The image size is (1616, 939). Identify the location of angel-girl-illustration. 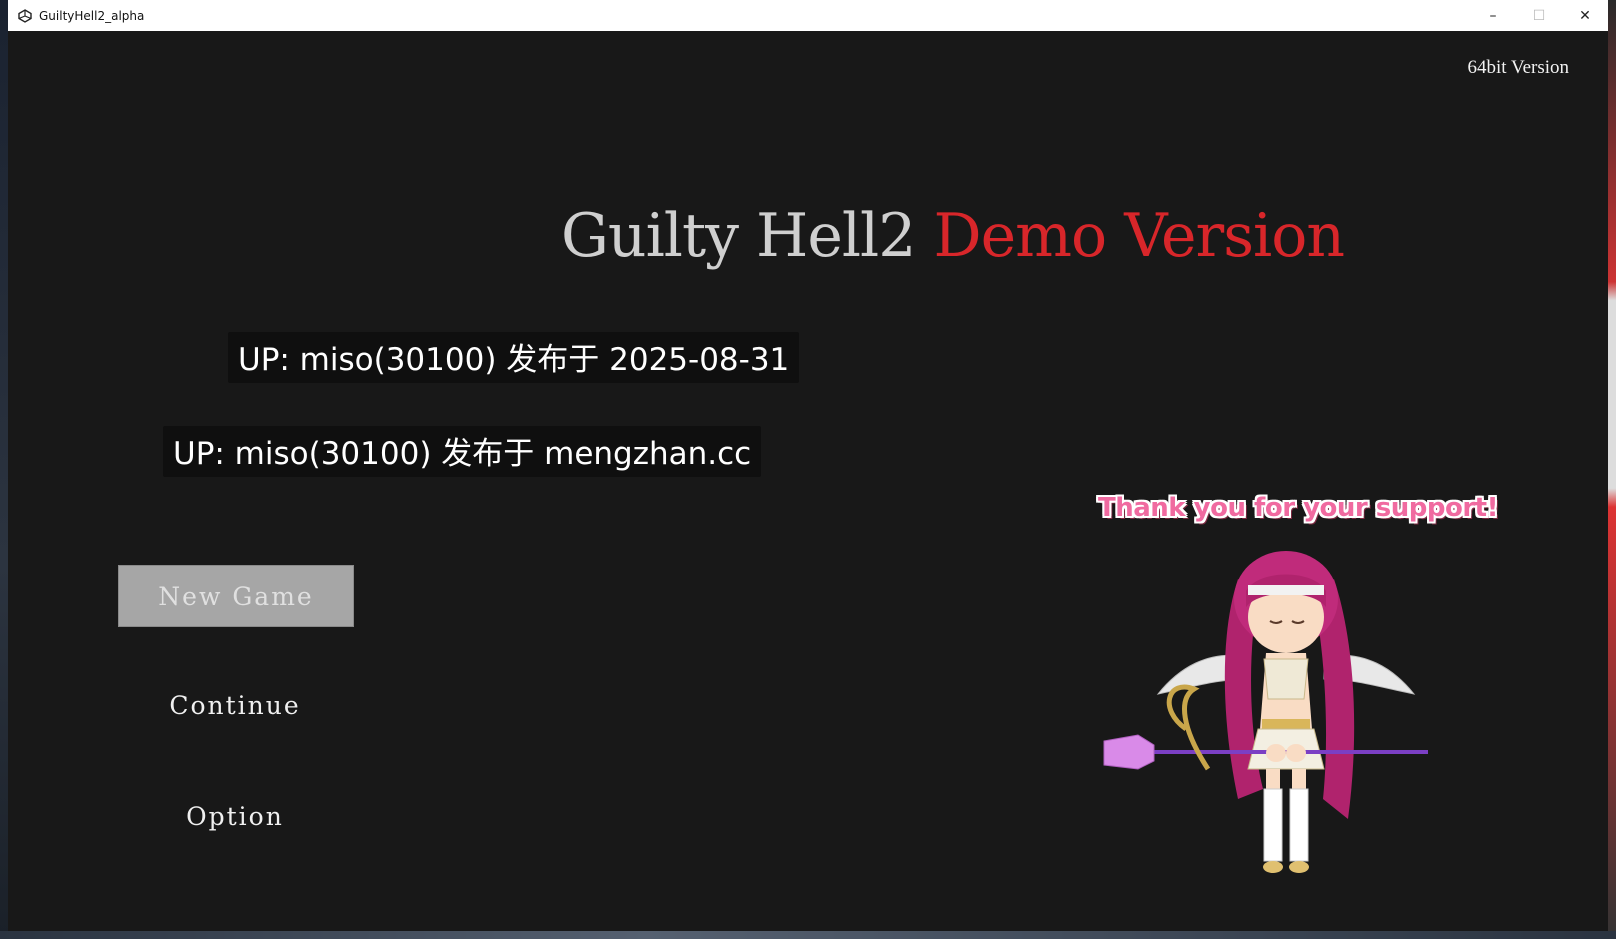
(1265, 712).